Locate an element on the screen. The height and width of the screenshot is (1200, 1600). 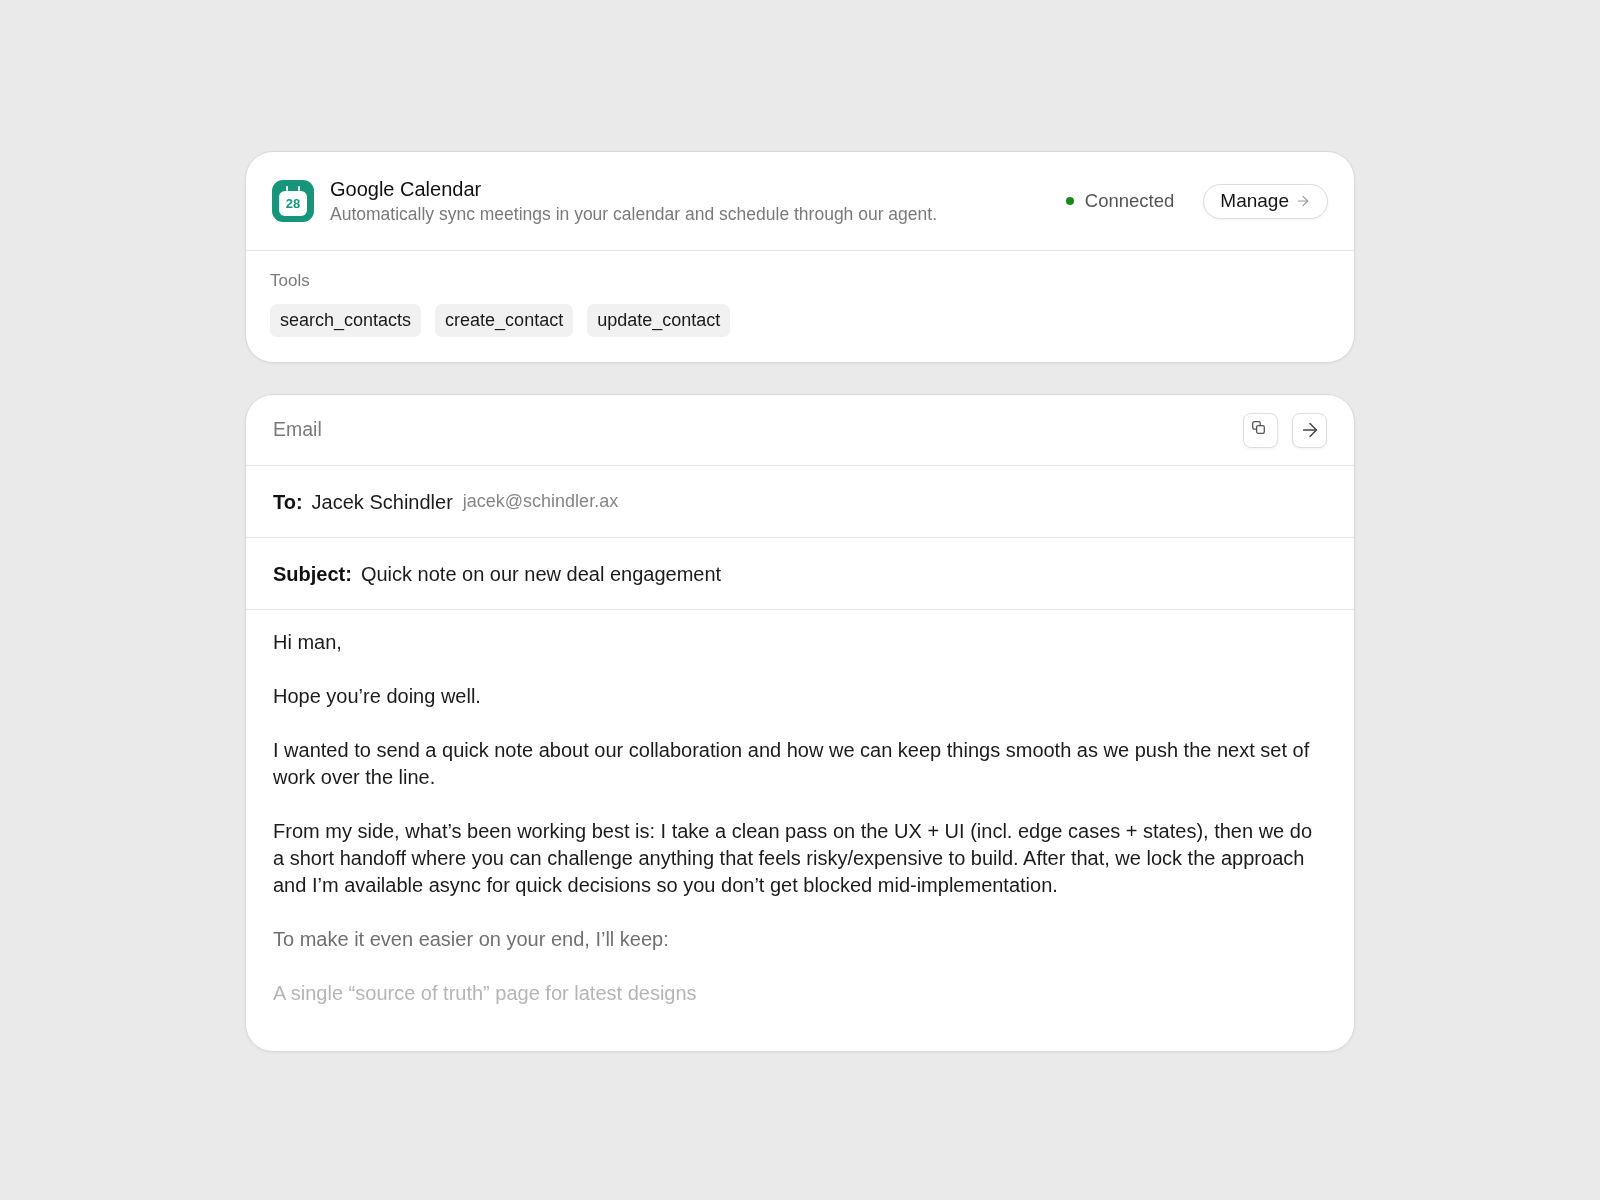
manage-button: Manage is located at coordinates (1265, 201).